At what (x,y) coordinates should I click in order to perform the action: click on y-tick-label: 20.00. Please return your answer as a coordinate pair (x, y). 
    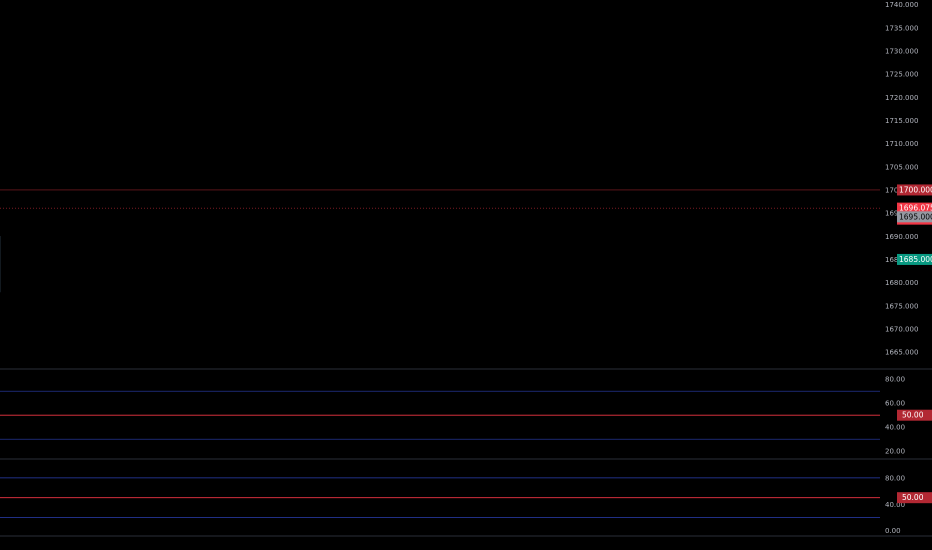
    Looking at the image, I should click on (895, 452).